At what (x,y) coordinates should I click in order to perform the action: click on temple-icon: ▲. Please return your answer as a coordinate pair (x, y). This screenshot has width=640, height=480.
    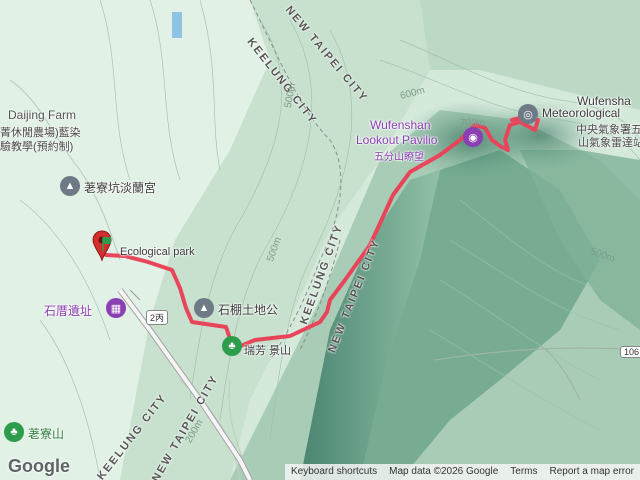
    Looking at the image, I should click on (70, 186).